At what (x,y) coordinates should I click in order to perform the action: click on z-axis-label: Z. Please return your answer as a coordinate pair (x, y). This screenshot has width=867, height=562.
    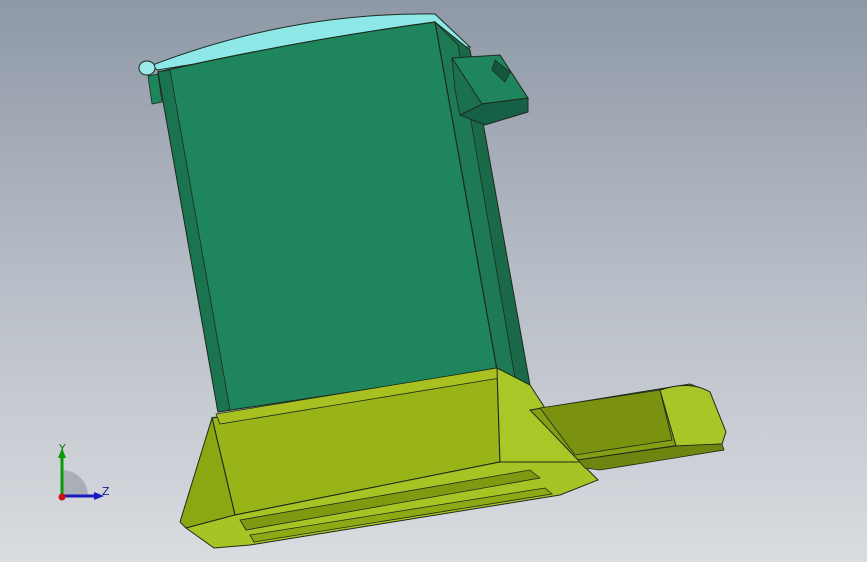
    Looking at the image, I should click on (106, 491).